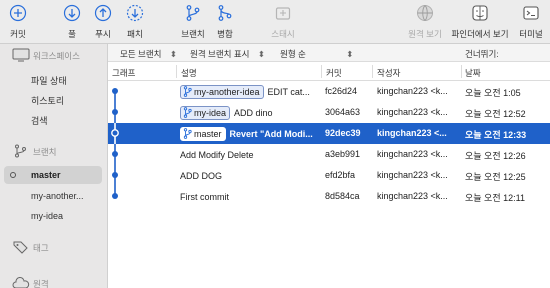  Describe the element at coordinates (316, 54) in the screenshot. I see `order-select: 원형 순 ⬍` at that location.